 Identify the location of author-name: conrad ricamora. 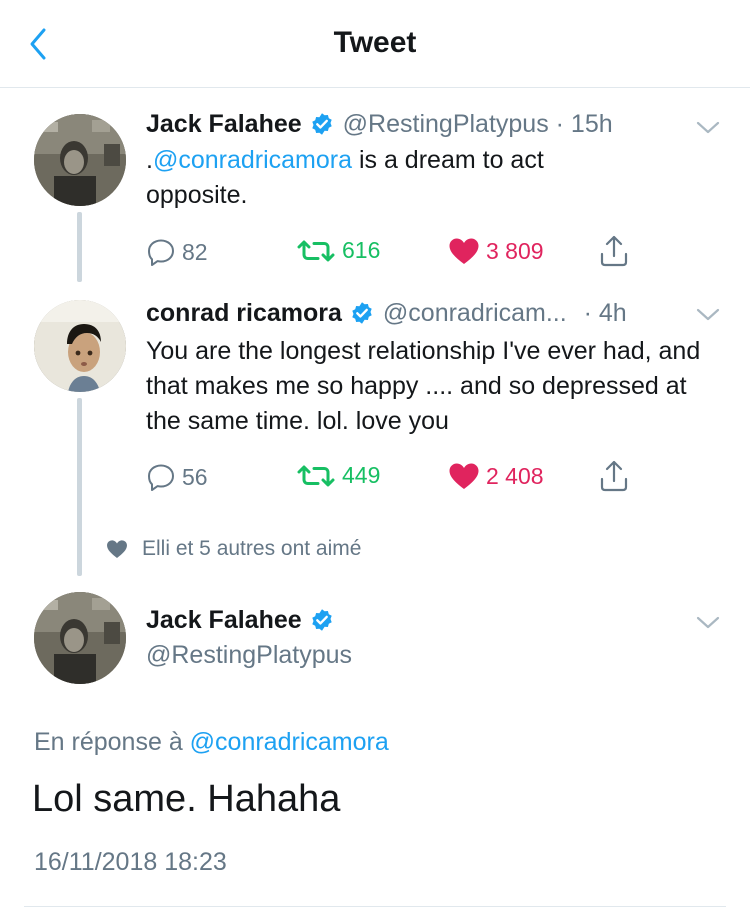
(244, 312).